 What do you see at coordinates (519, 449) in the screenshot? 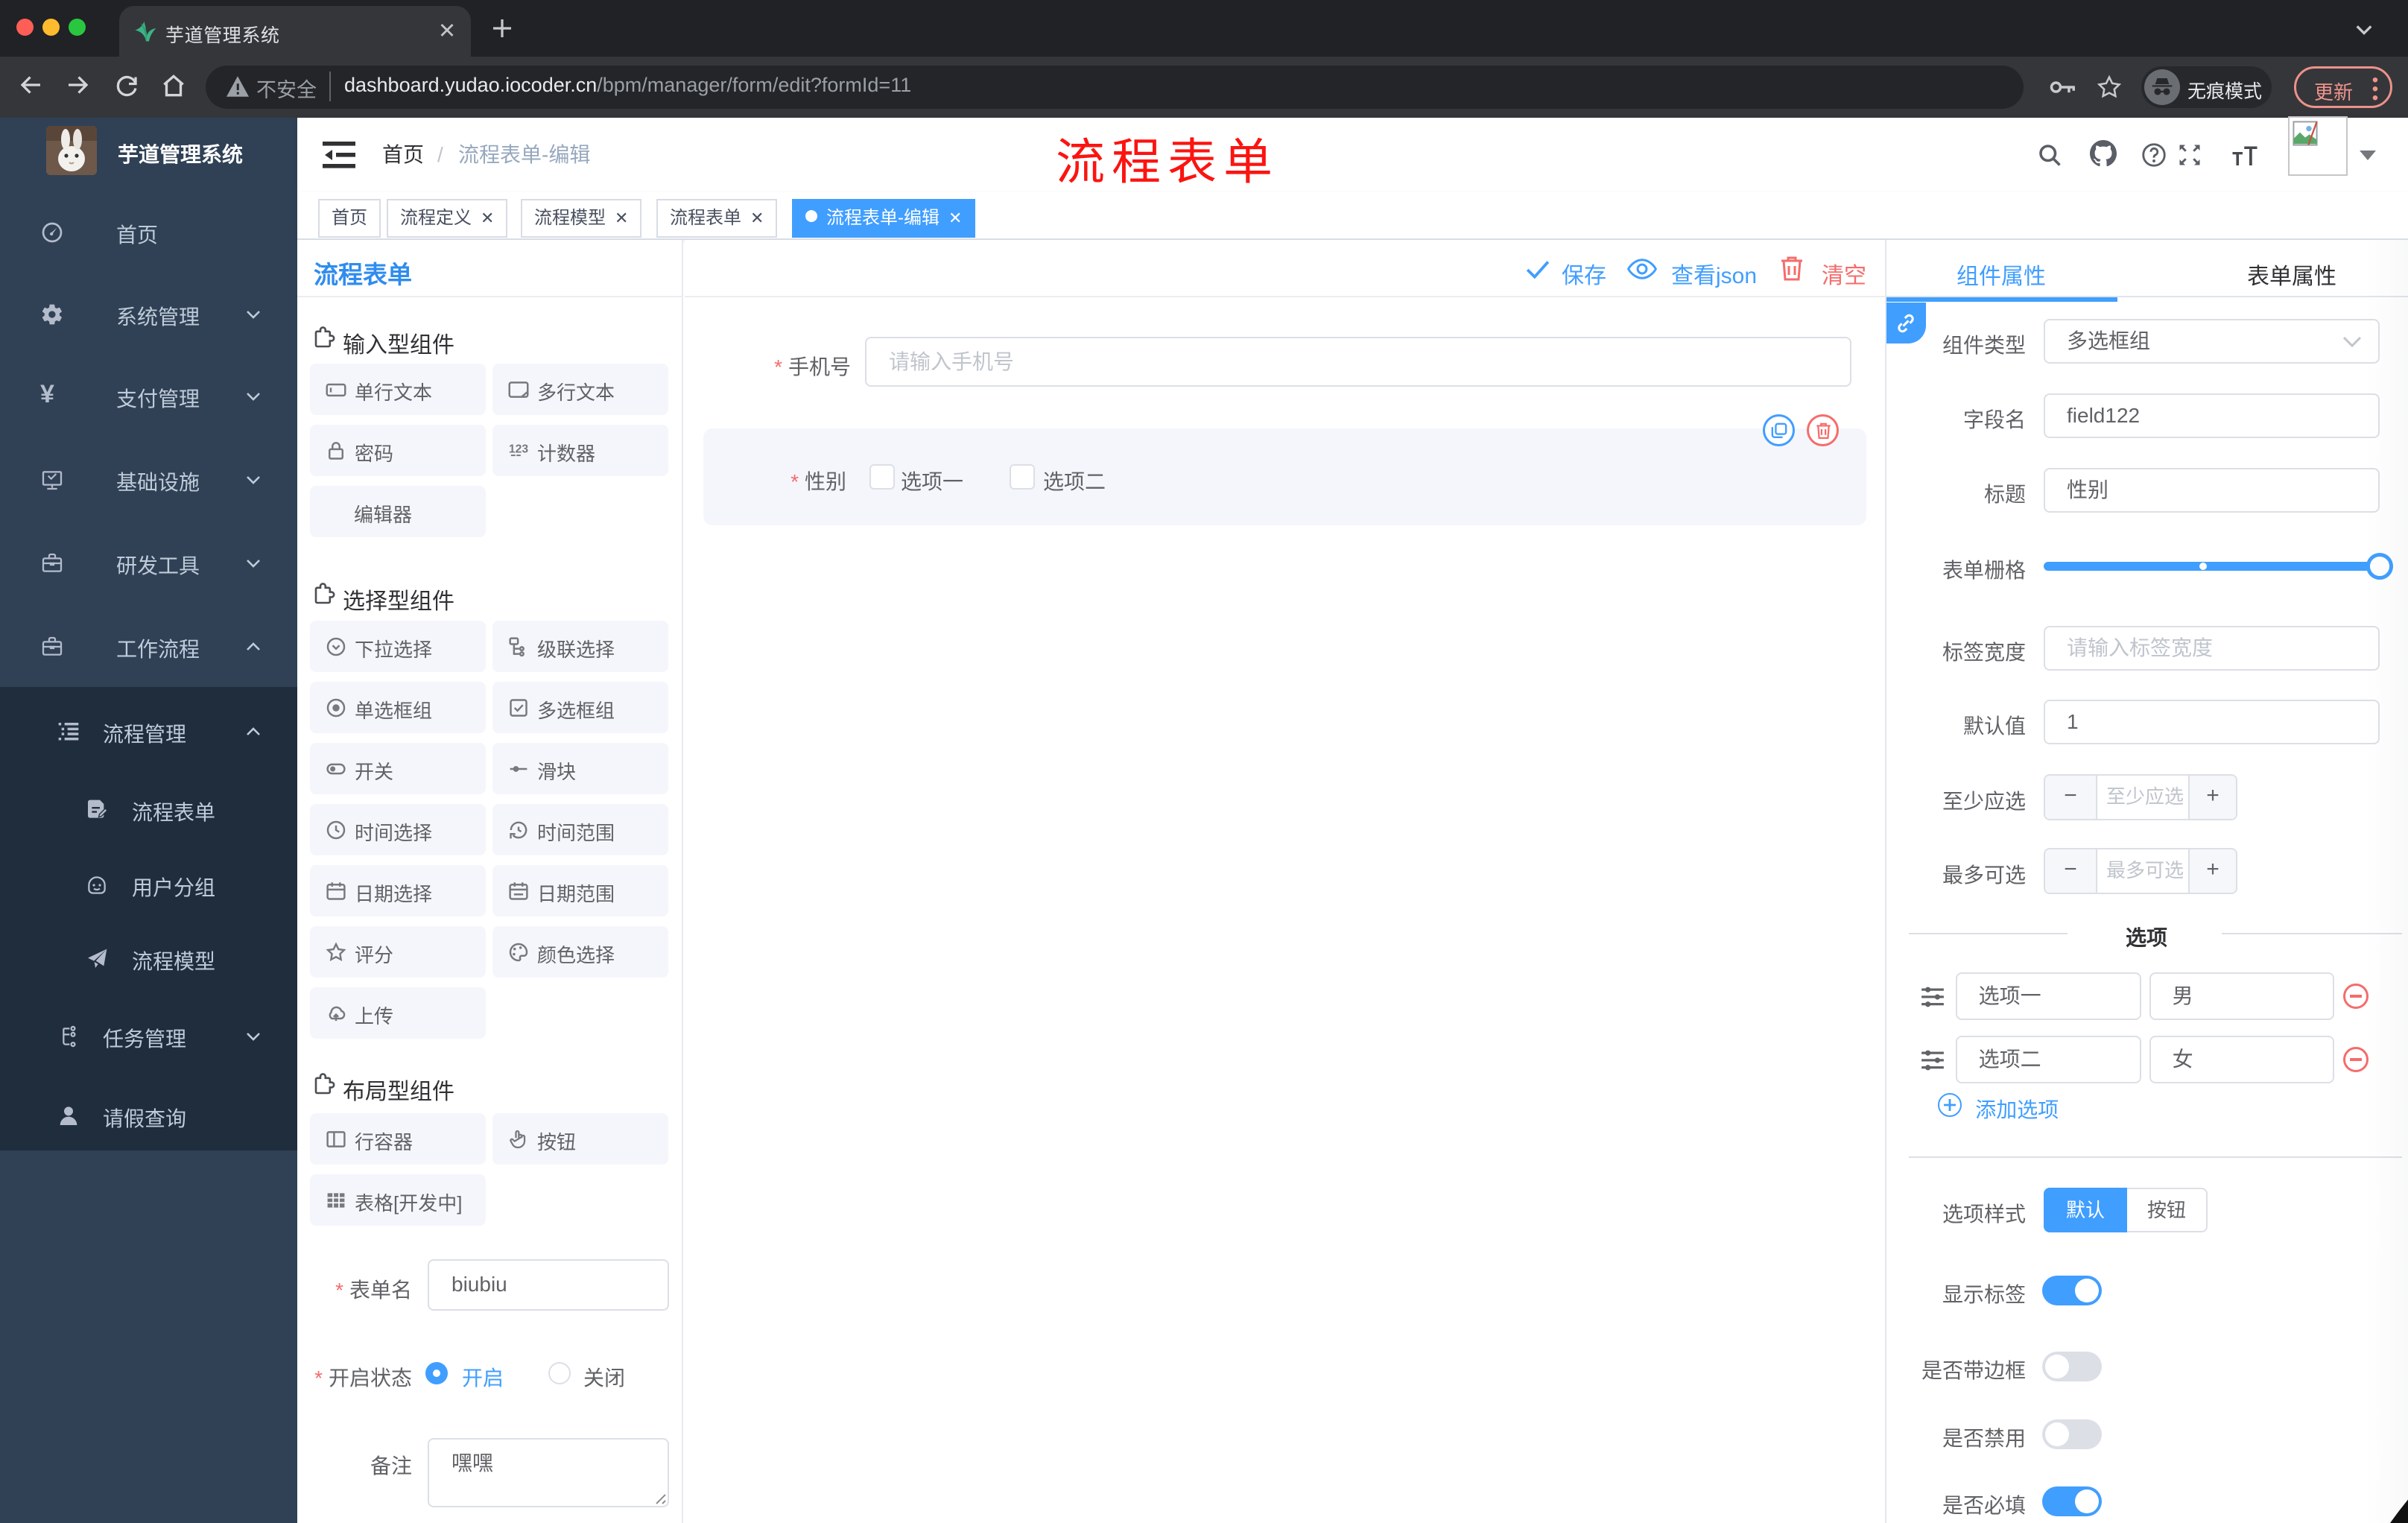
I see `svg-text: 123` at bounding box center [519, 449].